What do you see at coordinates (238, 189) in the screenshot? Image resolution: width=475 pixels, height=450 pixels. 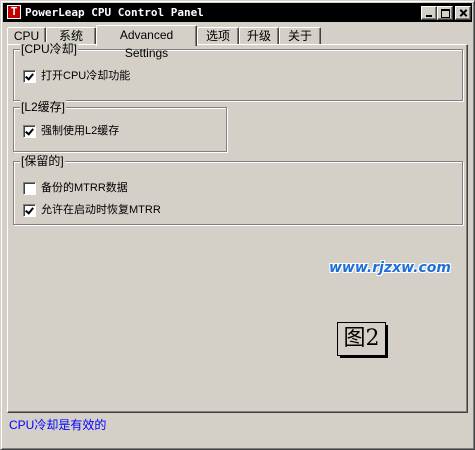 I see `preserved-group: [保留的] 备份的MTRR数据 允许在启动时恢复MTRR` at bounding box center [238, 189].